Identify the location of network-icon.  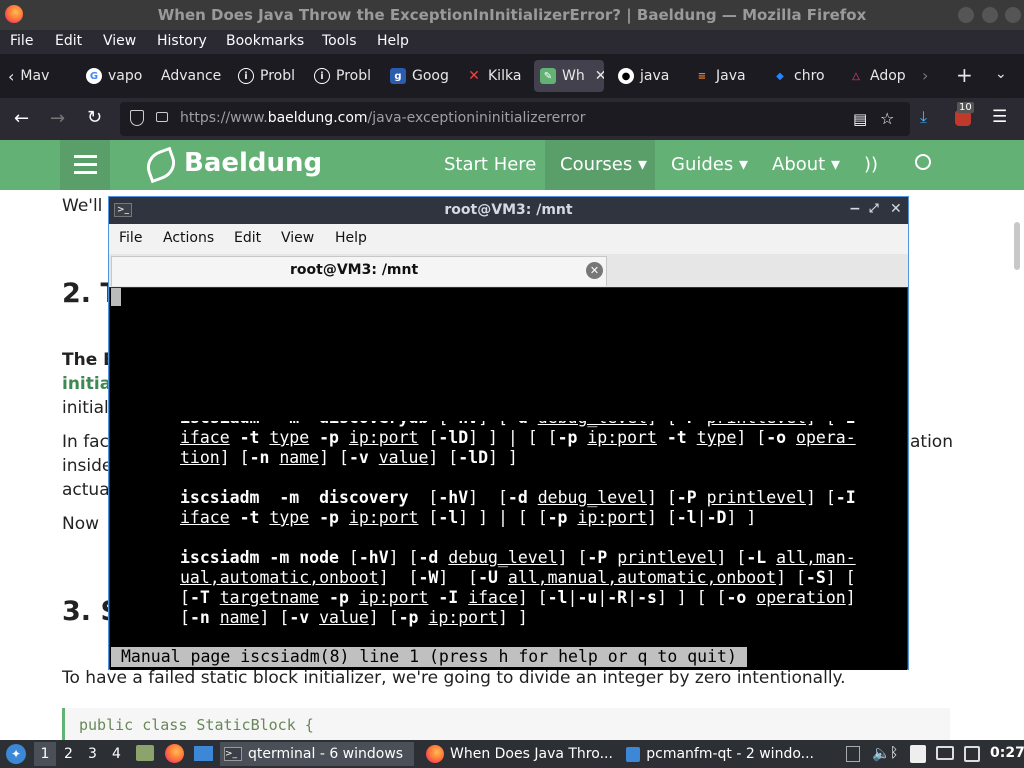
(945, 753).